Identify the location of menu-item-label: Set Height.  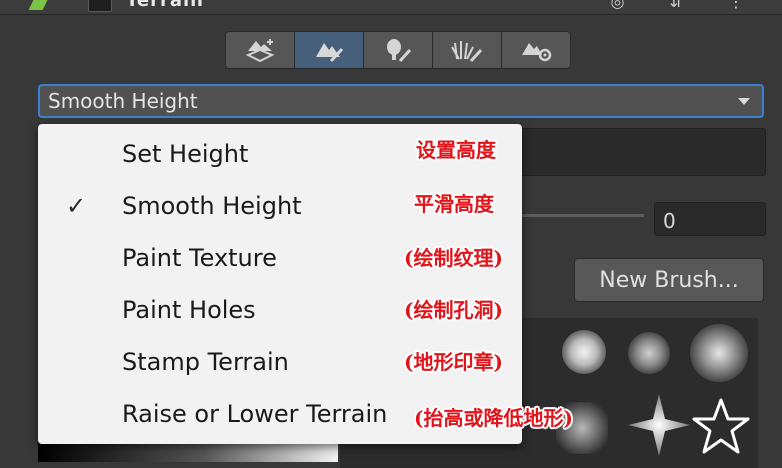
(185, 154).